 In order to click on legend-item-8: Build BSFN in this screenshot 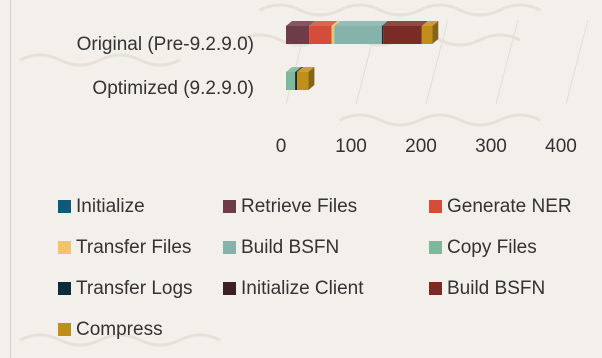, I will do `click(515, 288)`.